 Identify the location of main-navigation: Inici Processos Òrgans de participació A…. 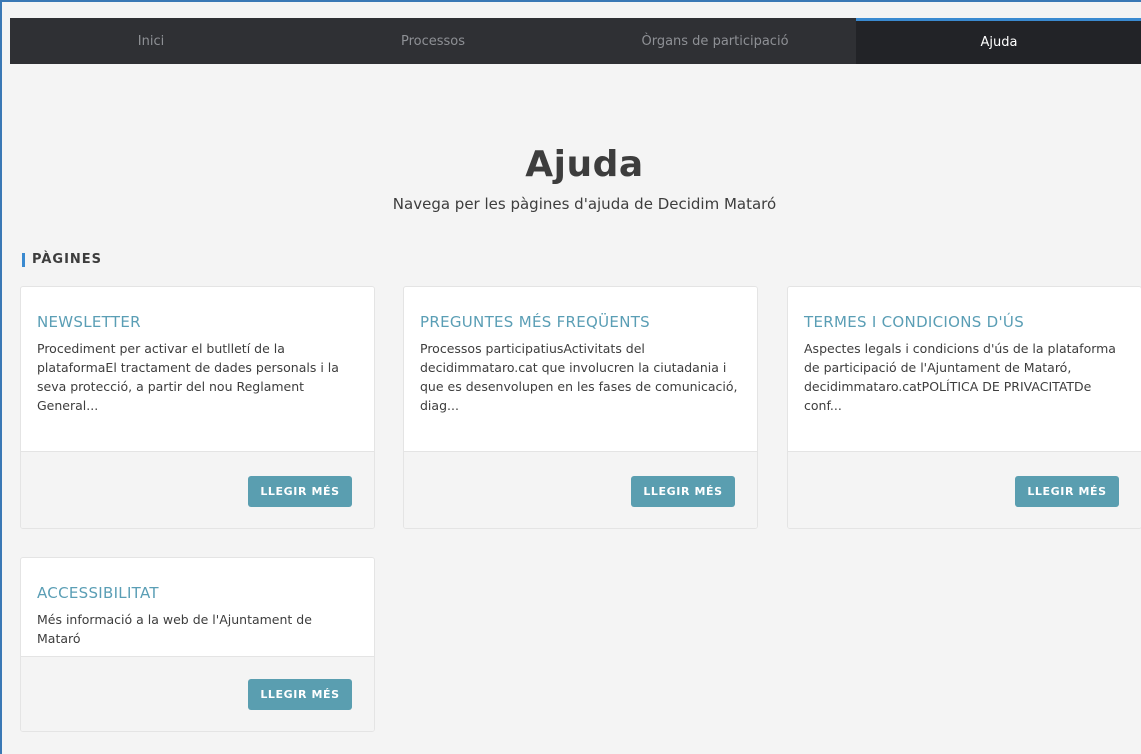
(575, 41).